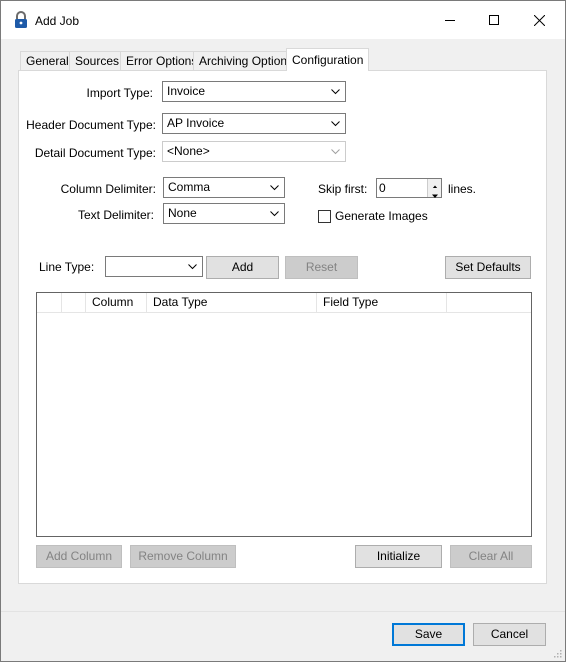 This screenshot has height=662, width=566. What do you see at coordinates (97, 61) in the screenshot?
I see `tab-sources: Sources` at bounding box center [97, 61].